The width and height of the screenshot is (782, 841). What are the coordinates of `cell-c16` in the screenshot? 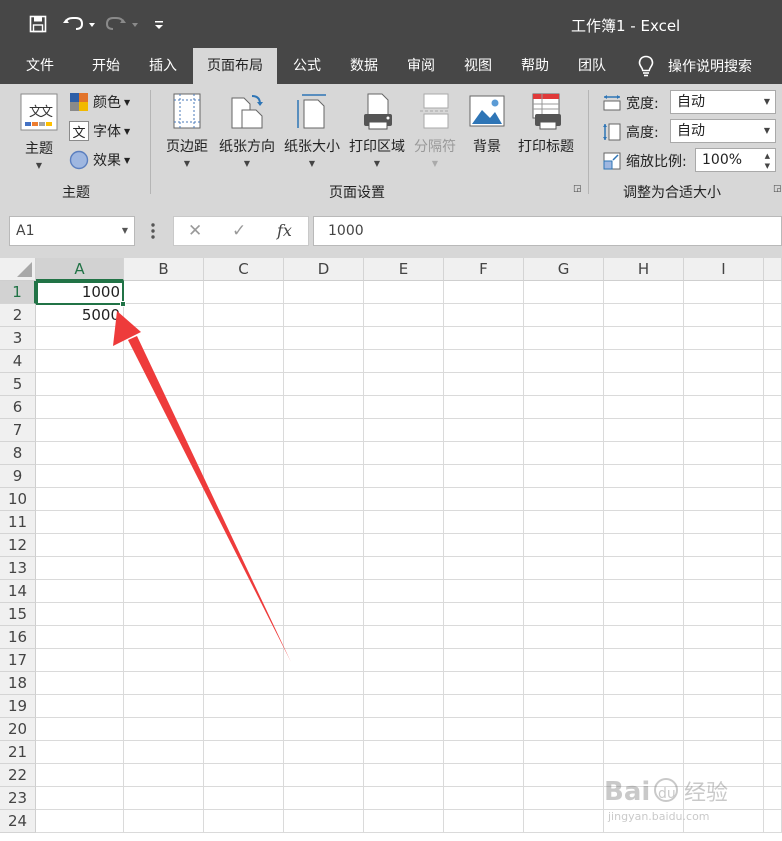 It's located at (244, 637).